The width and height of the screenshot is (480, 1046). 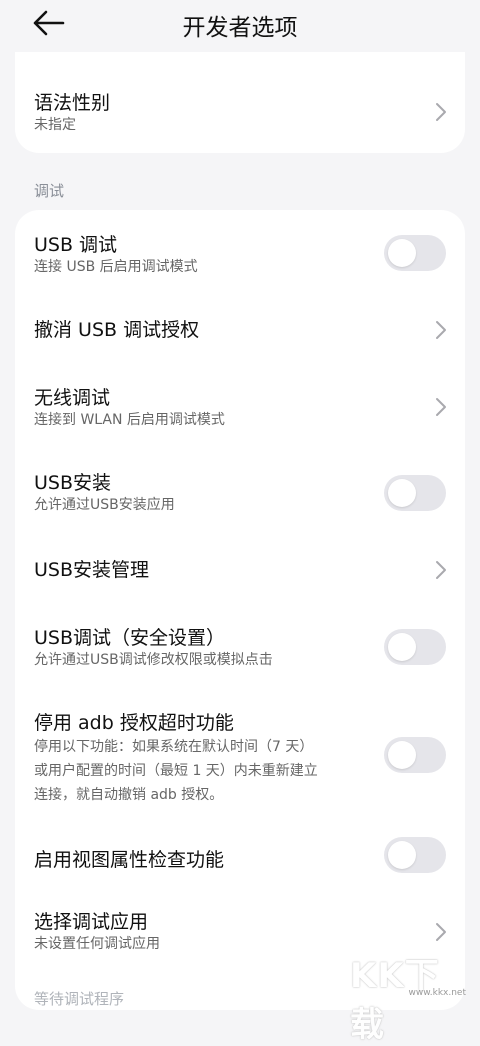 What do you see at coordinates (76, 245) in the screenshot?
I see `usb-debug-label: USB 调试` at bounding box center [76, 245].